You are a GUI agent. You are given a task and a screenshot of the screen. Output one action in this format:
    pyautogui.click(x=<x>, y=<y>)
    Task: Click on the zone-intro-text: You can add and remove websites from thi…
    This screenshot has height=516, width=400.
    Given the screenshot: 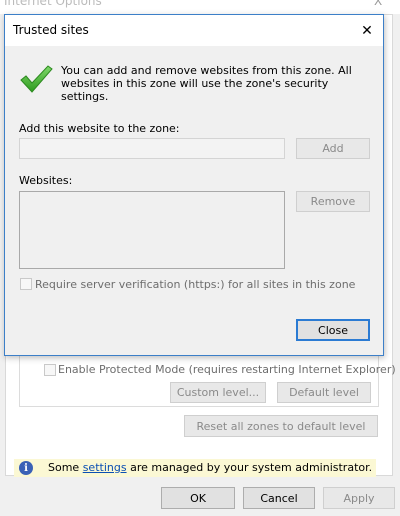 What is the action you would take?
    pyautogui.click(x=206, y=83)
    